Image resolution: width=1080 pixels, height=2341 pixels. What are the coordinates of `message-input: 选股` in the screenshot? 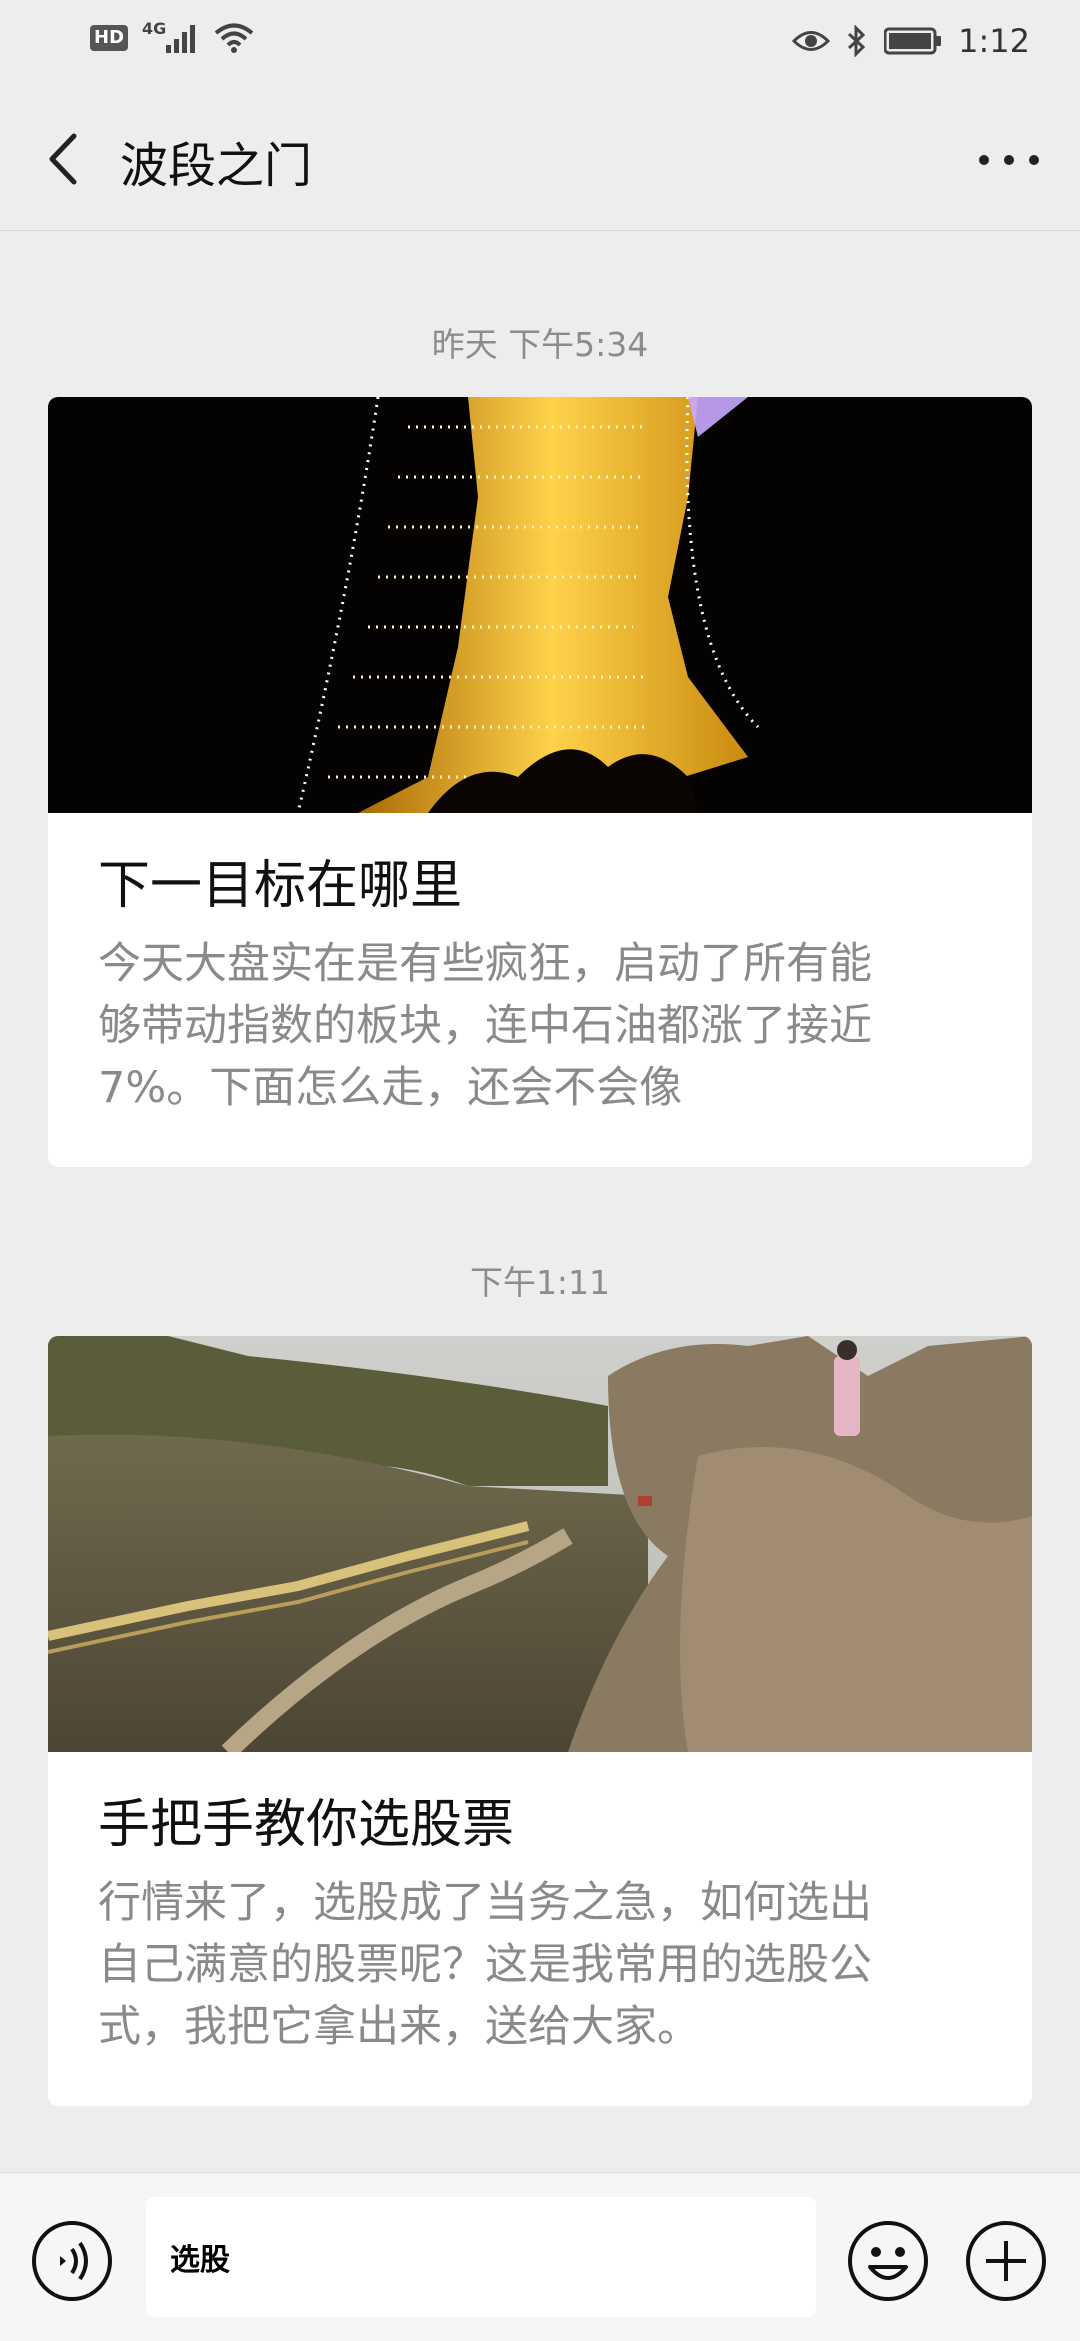 It's located at (481, 2257).